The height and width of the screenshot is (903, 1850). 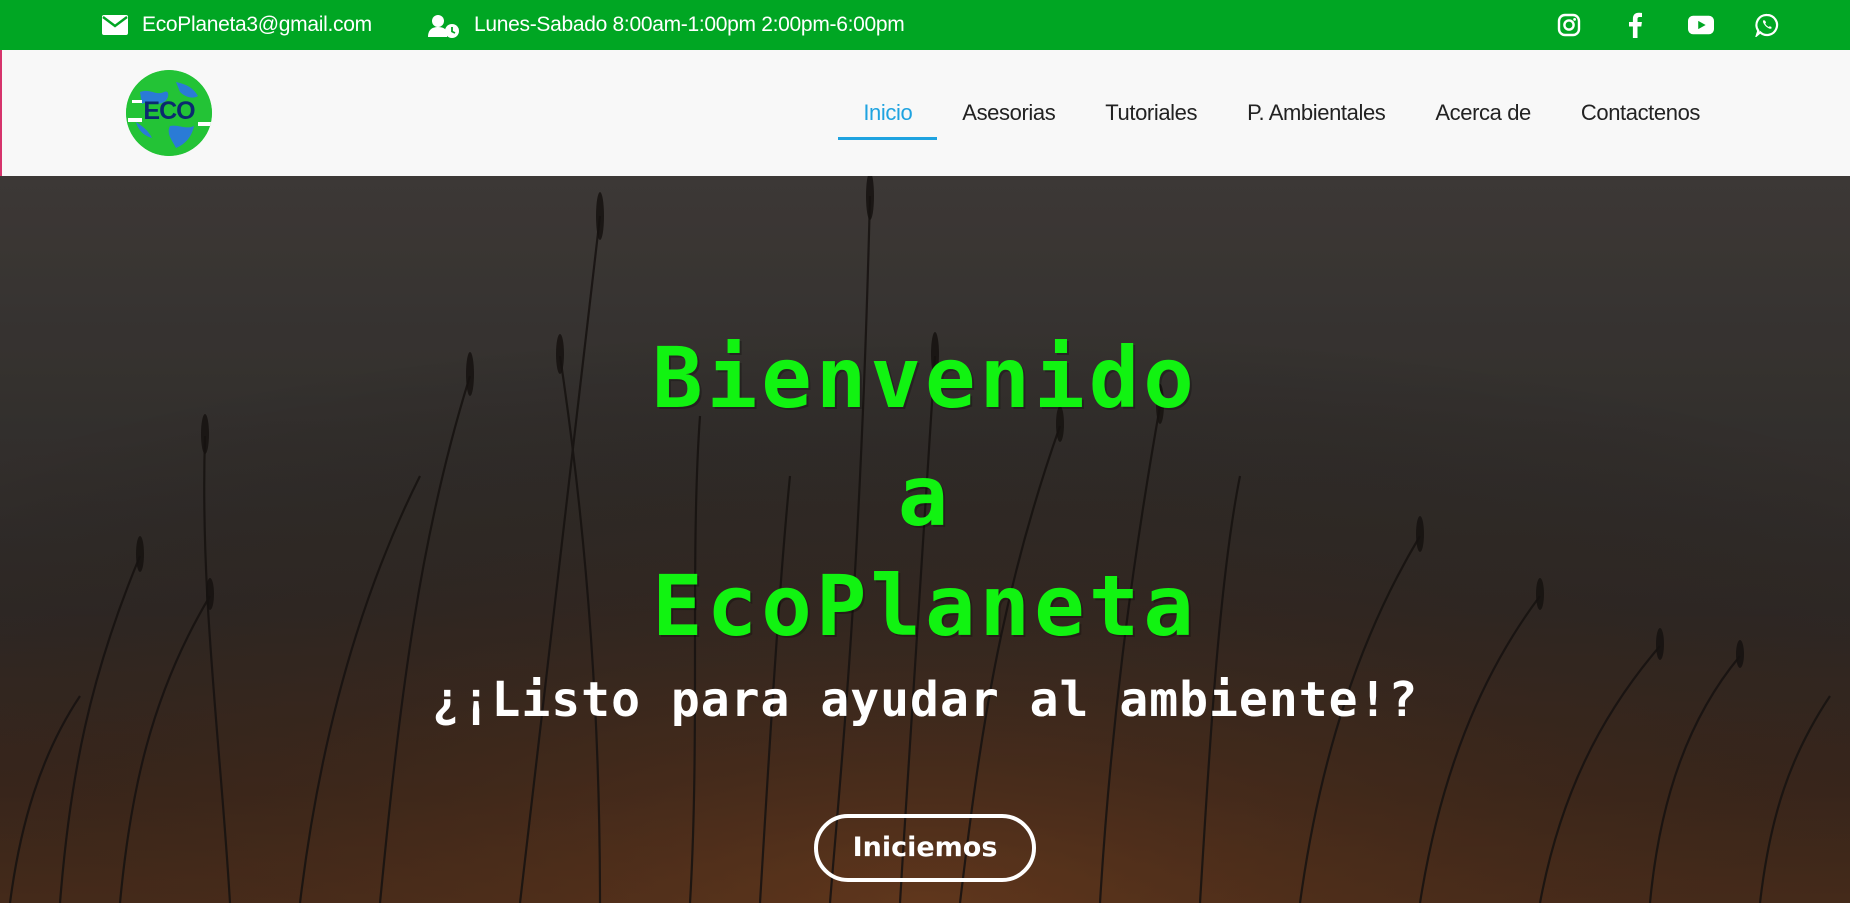 What do you see at coordinates (689, 24) in the screenshot?
I see `contact-hours-text: Lunes-Sabado 8:00am-1:00pm 2:00pm-6:00pm` at bounding box center [689, 24].